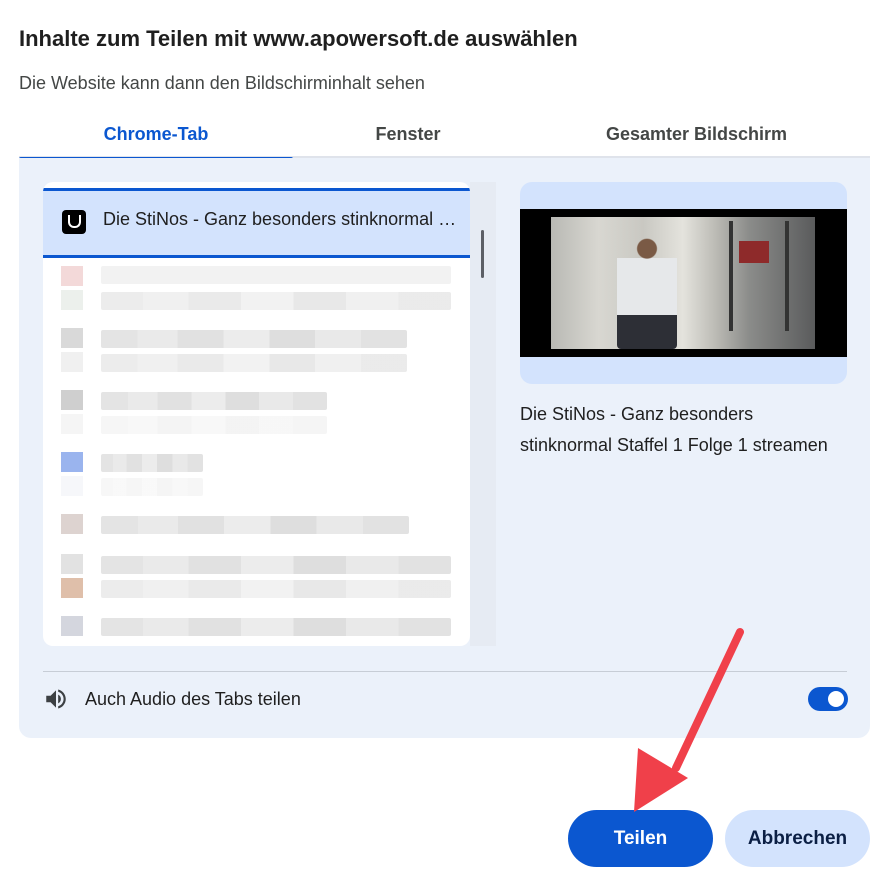 The height and width of the screenshot is (890, 888). I want to click on share-audio-label: Auch Audio des Tabs teilen, so click(193, 699).